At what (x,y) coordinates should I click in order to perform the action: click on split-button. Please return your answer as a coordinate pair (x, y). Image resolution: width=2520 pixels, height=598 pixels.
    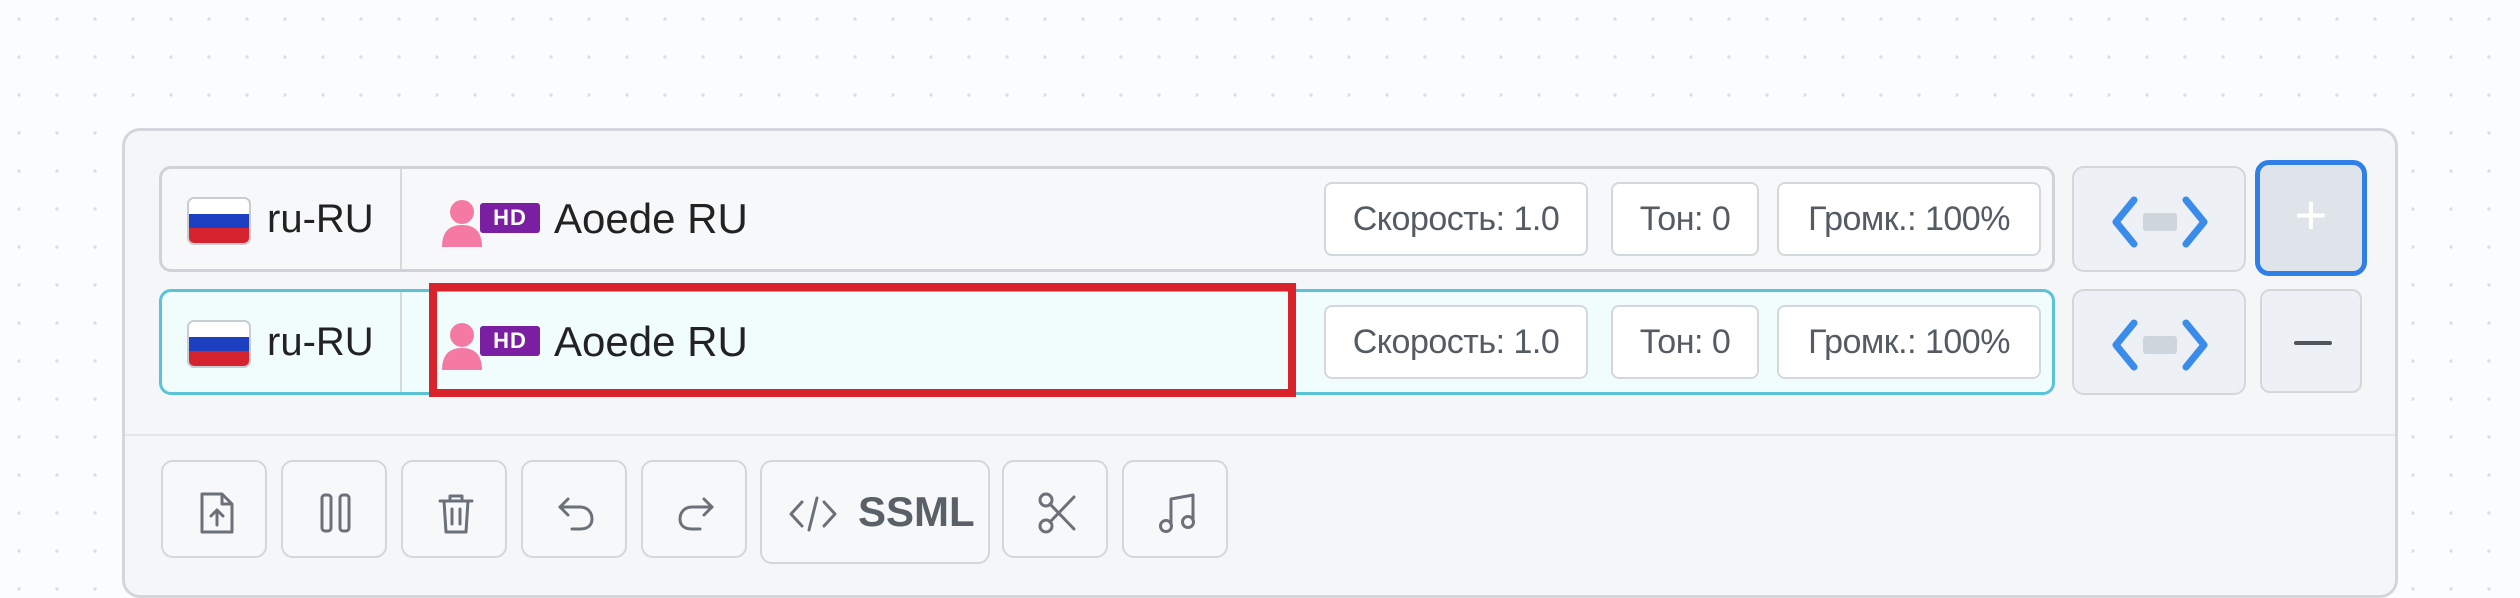
    Looking at the image, I should click on (1055, 509).